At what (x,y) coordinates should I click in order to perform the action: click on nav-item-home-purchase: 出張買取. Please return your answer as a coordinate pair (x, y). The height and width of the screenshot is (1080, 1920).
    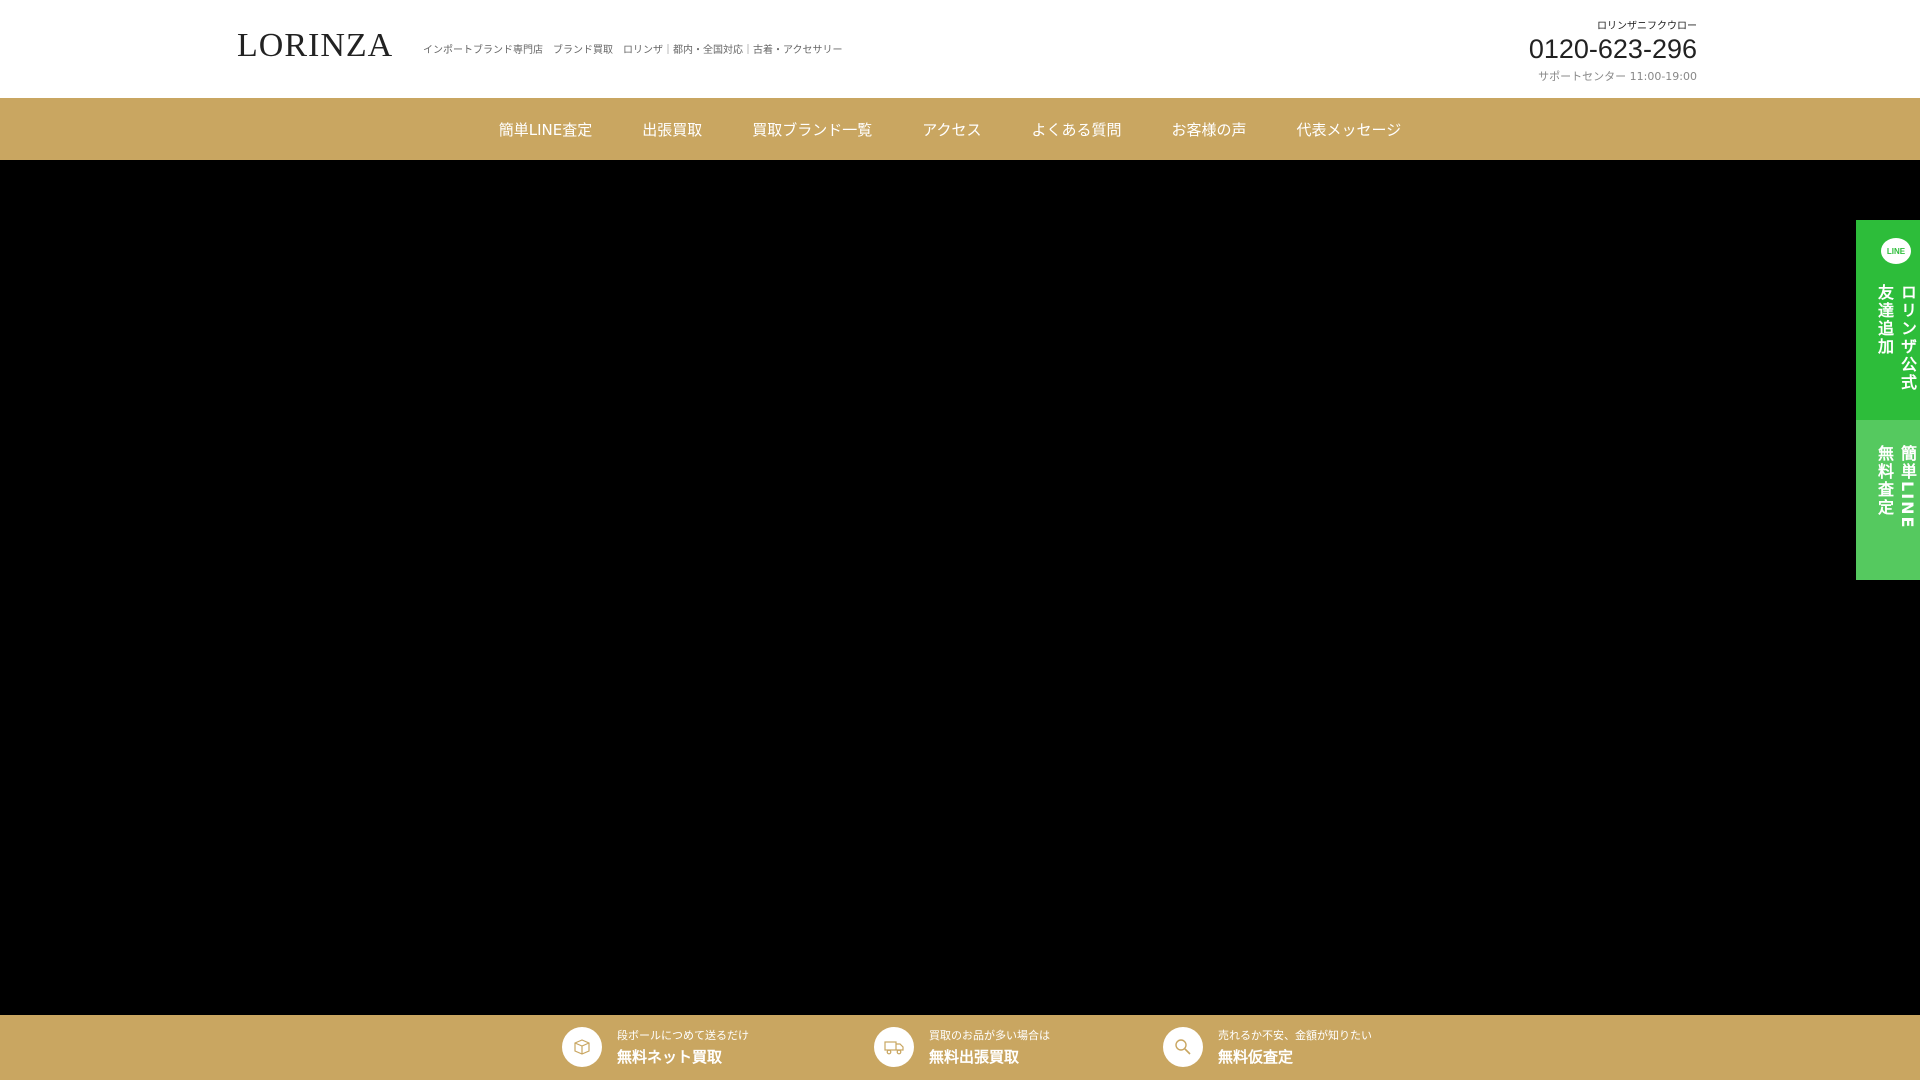
    Looking at the image, I should click on (672, 129).